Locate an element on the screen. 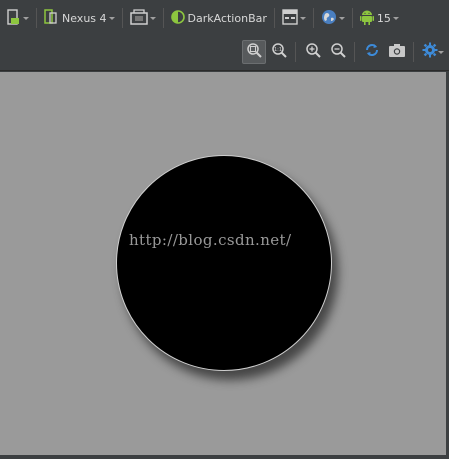 This screenshot has height=459, width=449. theme-label: DarkActionBar is located at coordinates (227, 18).